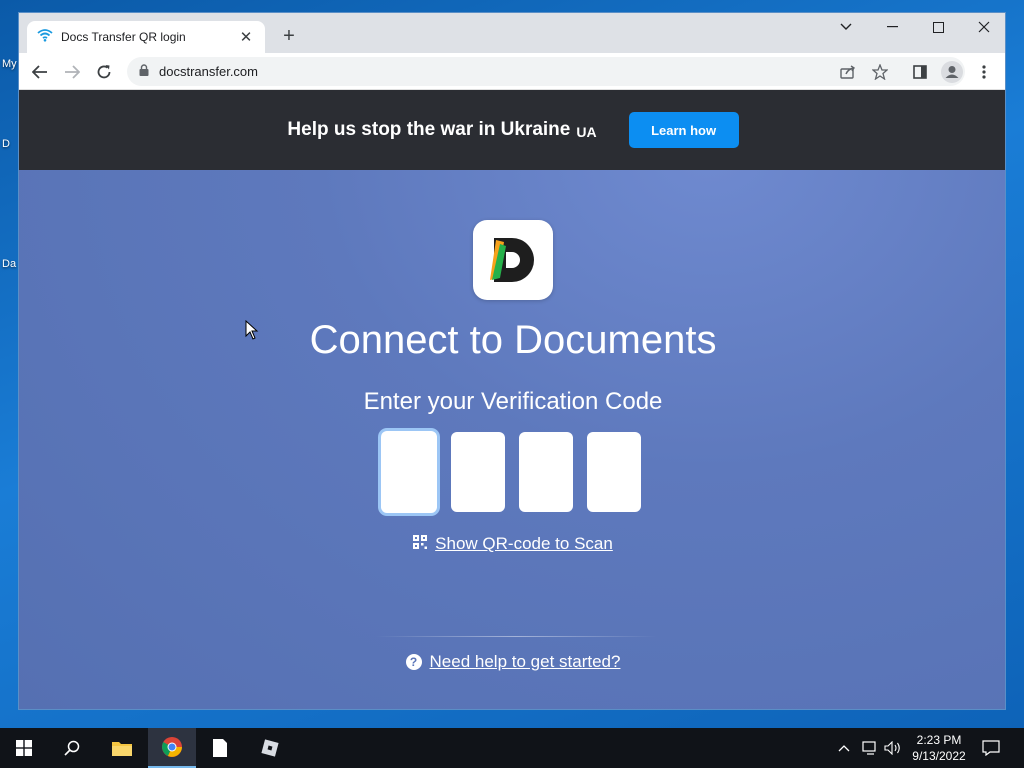 This screenshot has height=768, width=1024. What do you see at coordinates (984, 72) in the screenshot?
I see `menu-kebab-icon` at bounding box center [984, 72].